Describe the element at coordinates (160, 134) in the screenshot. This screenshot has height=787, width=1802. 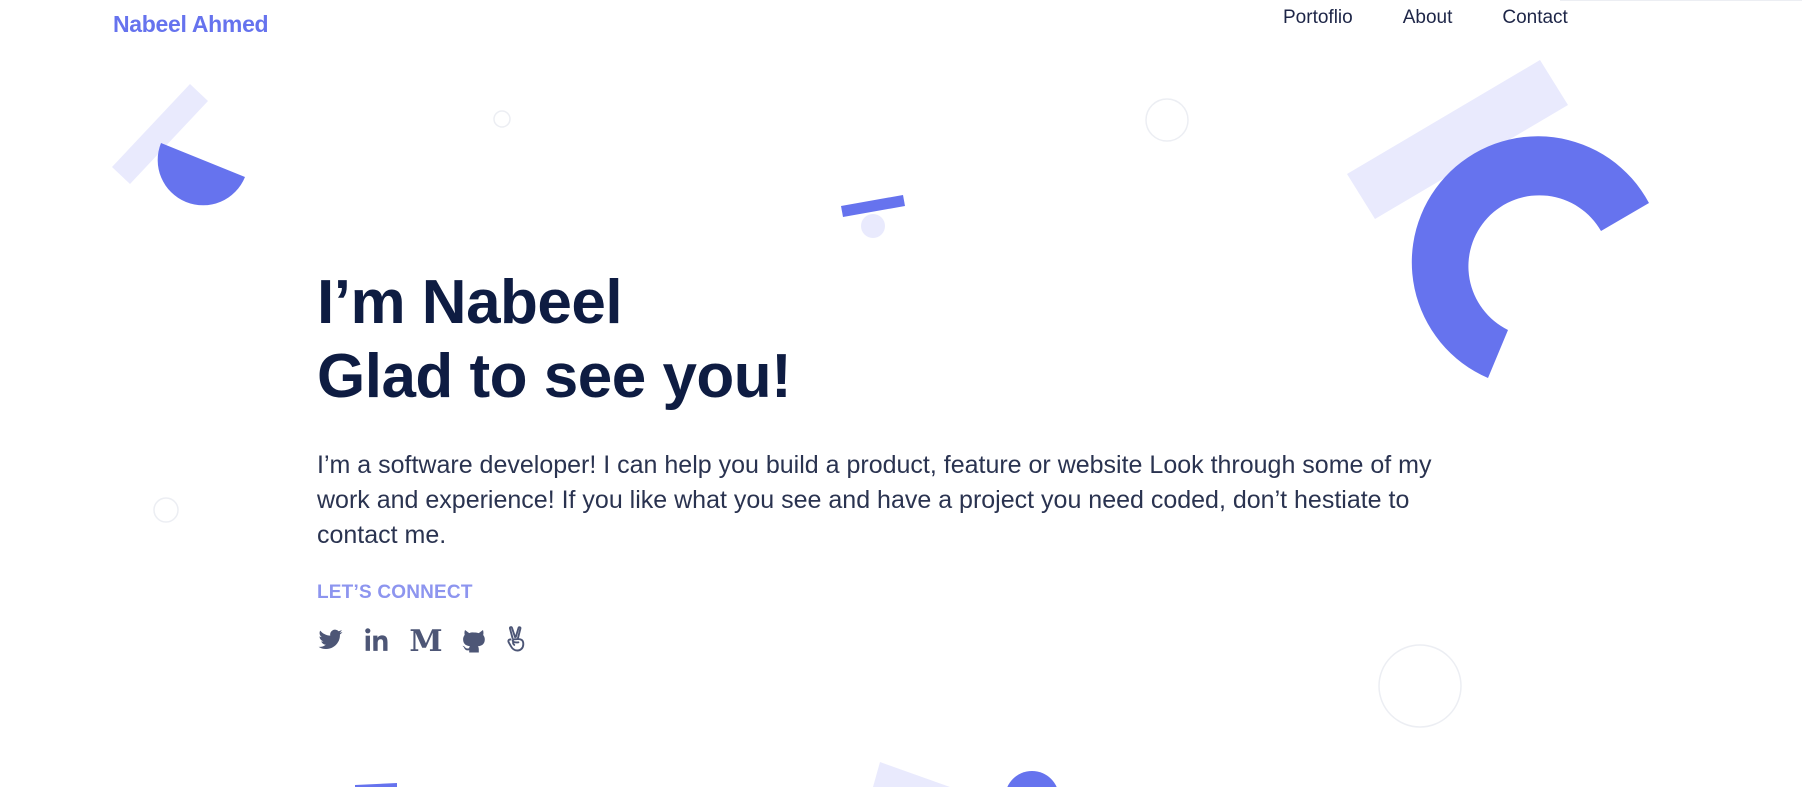
I see `deco-rect-left` at that location.